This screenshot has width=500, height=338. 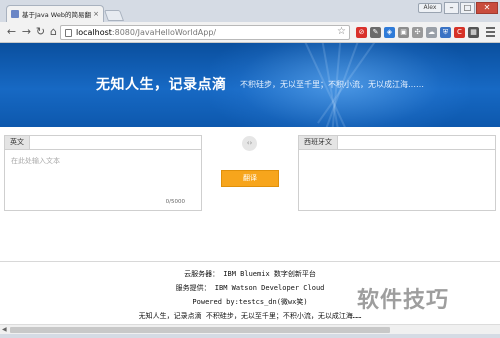 I want to click on maximize-button: □, so click(x=467, y=8).